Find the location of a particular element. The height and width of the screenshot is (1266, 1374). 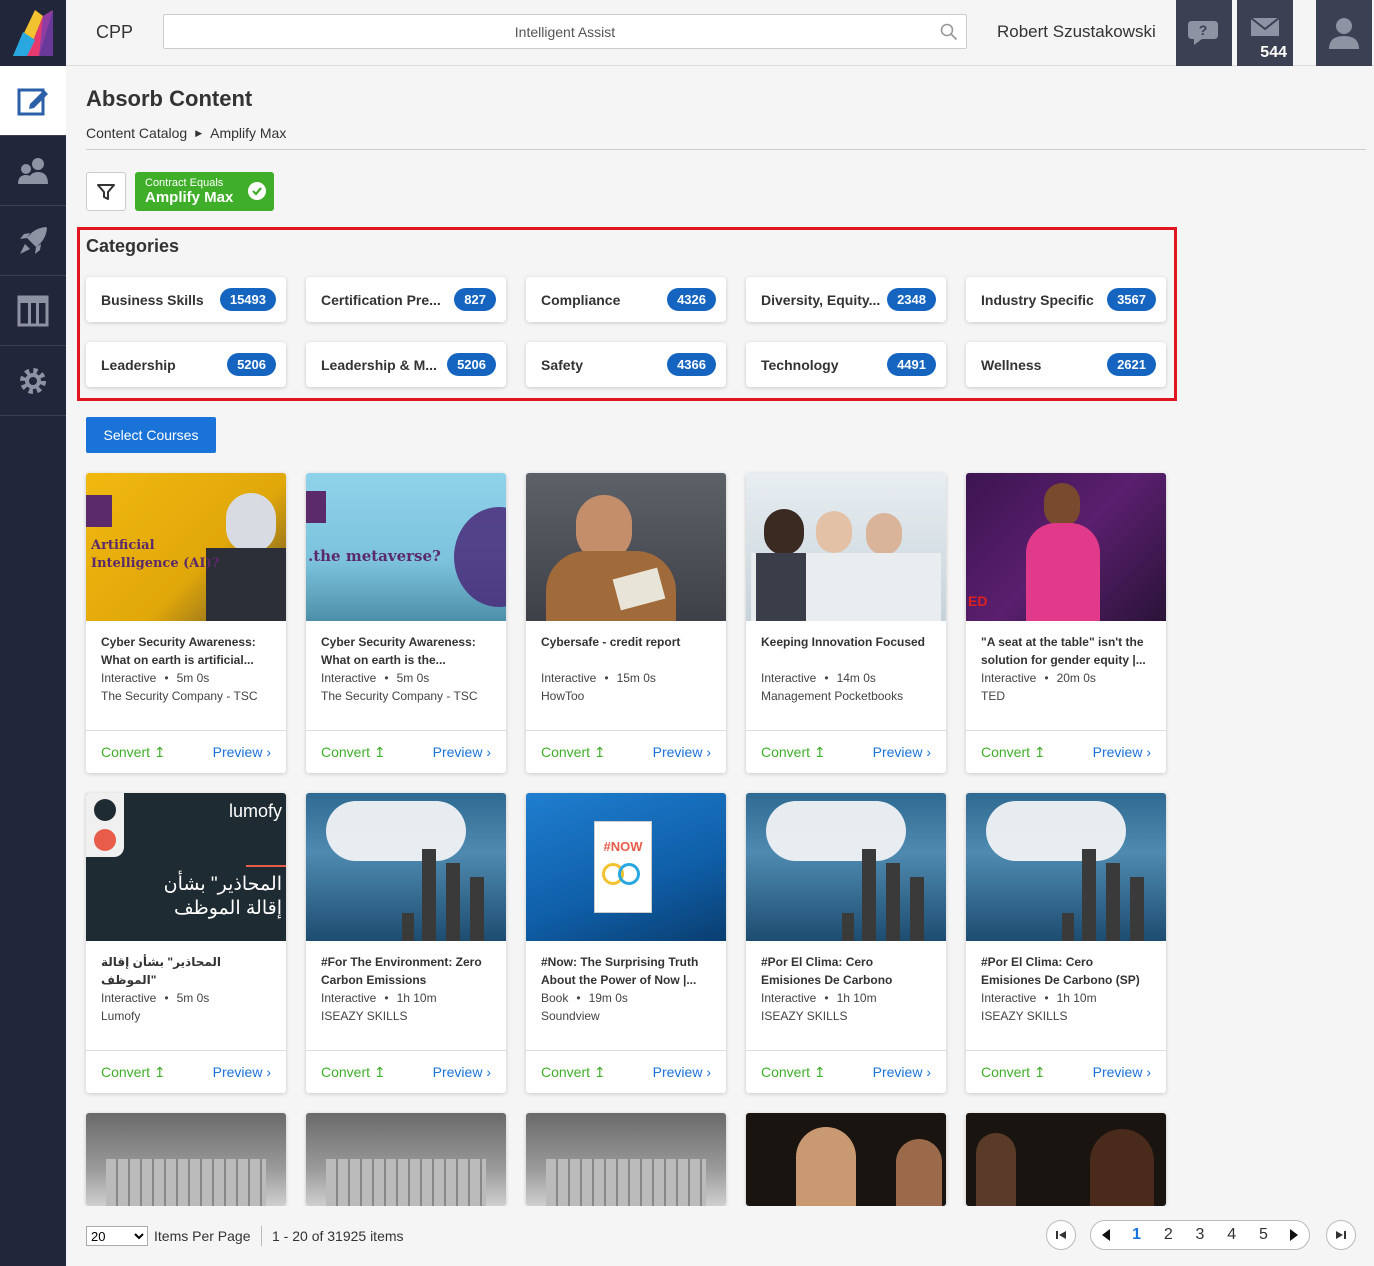

user-icon is located at coordinates (1344, 33).